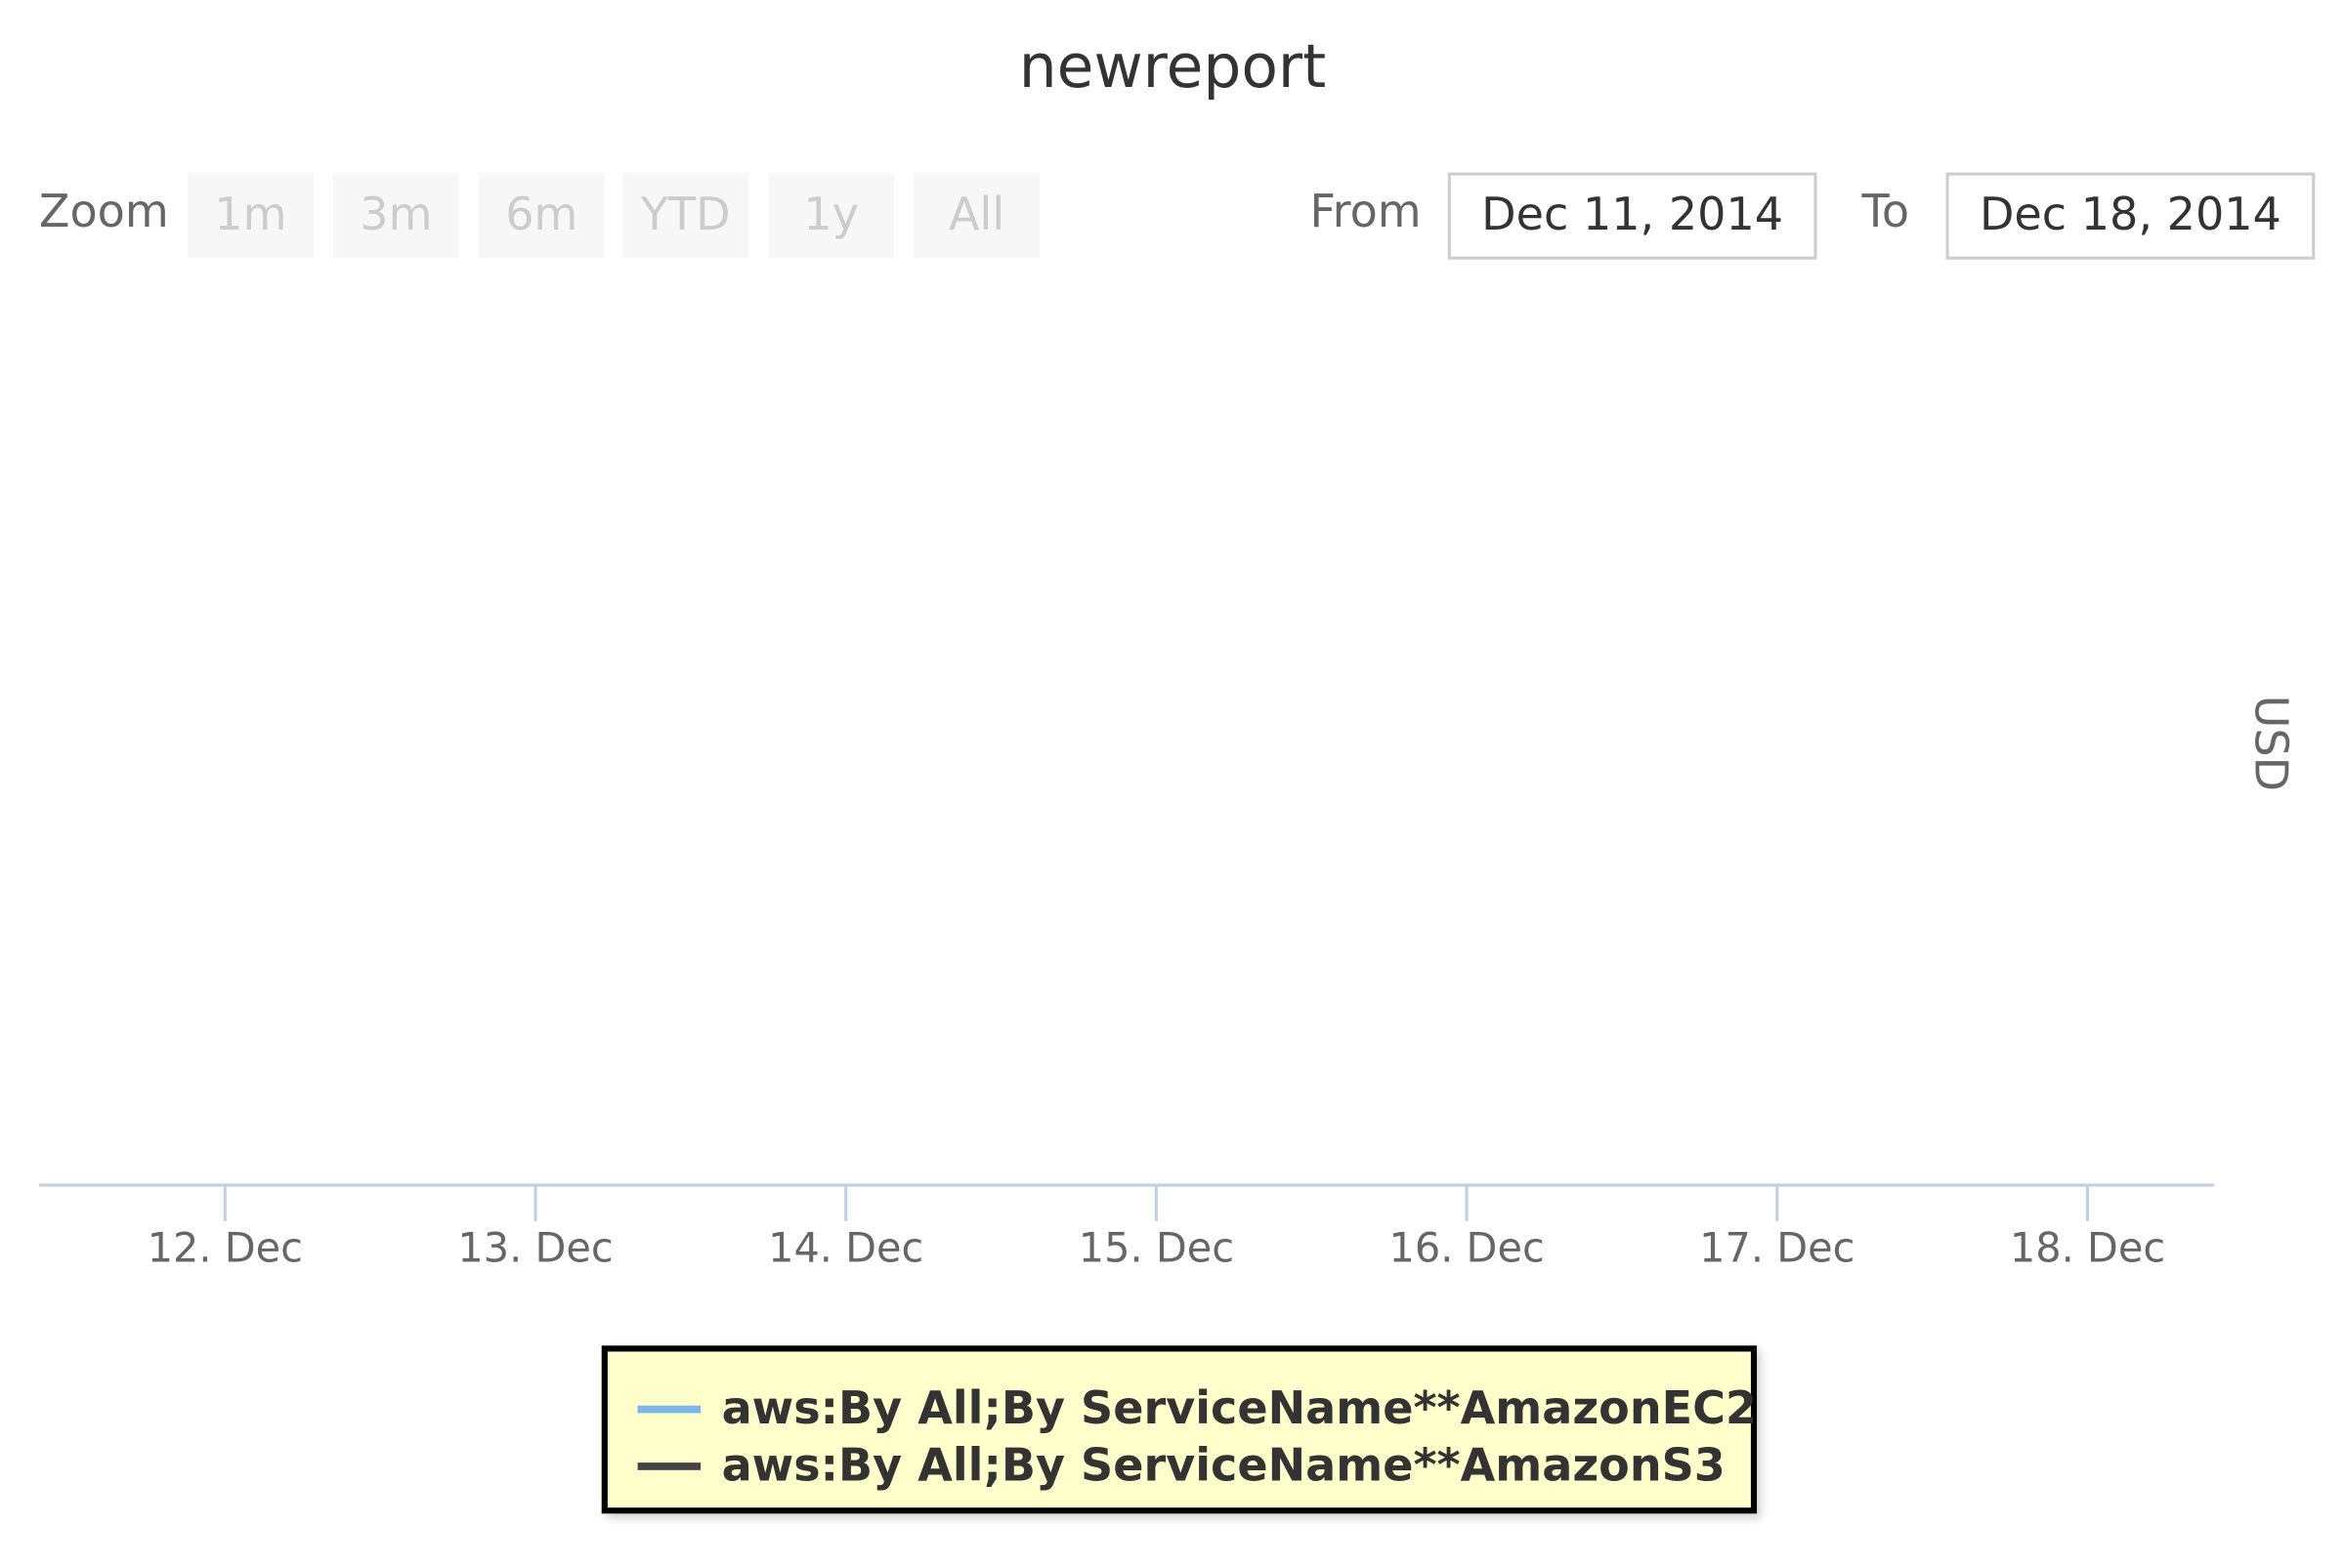 This screenshot has height=1568, width=2345. What do you see at coordinates (669, 1466) in the screenshot?
I see `legend-swatch-amazons3` at bounding box center [669, 1466].